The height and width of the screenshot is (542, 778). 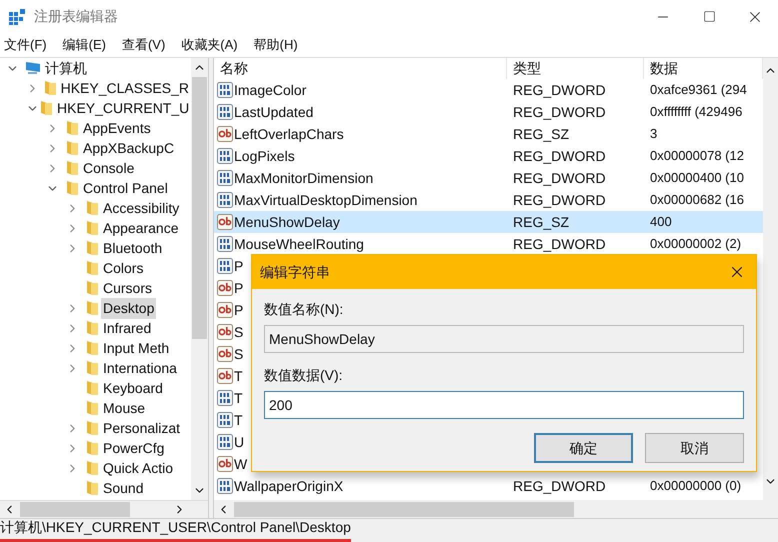 What do you see at coordinates (698, 90) in the screenshot?
I see `value-data: 0xafce9361 (294` at bounding box center [698, 90].